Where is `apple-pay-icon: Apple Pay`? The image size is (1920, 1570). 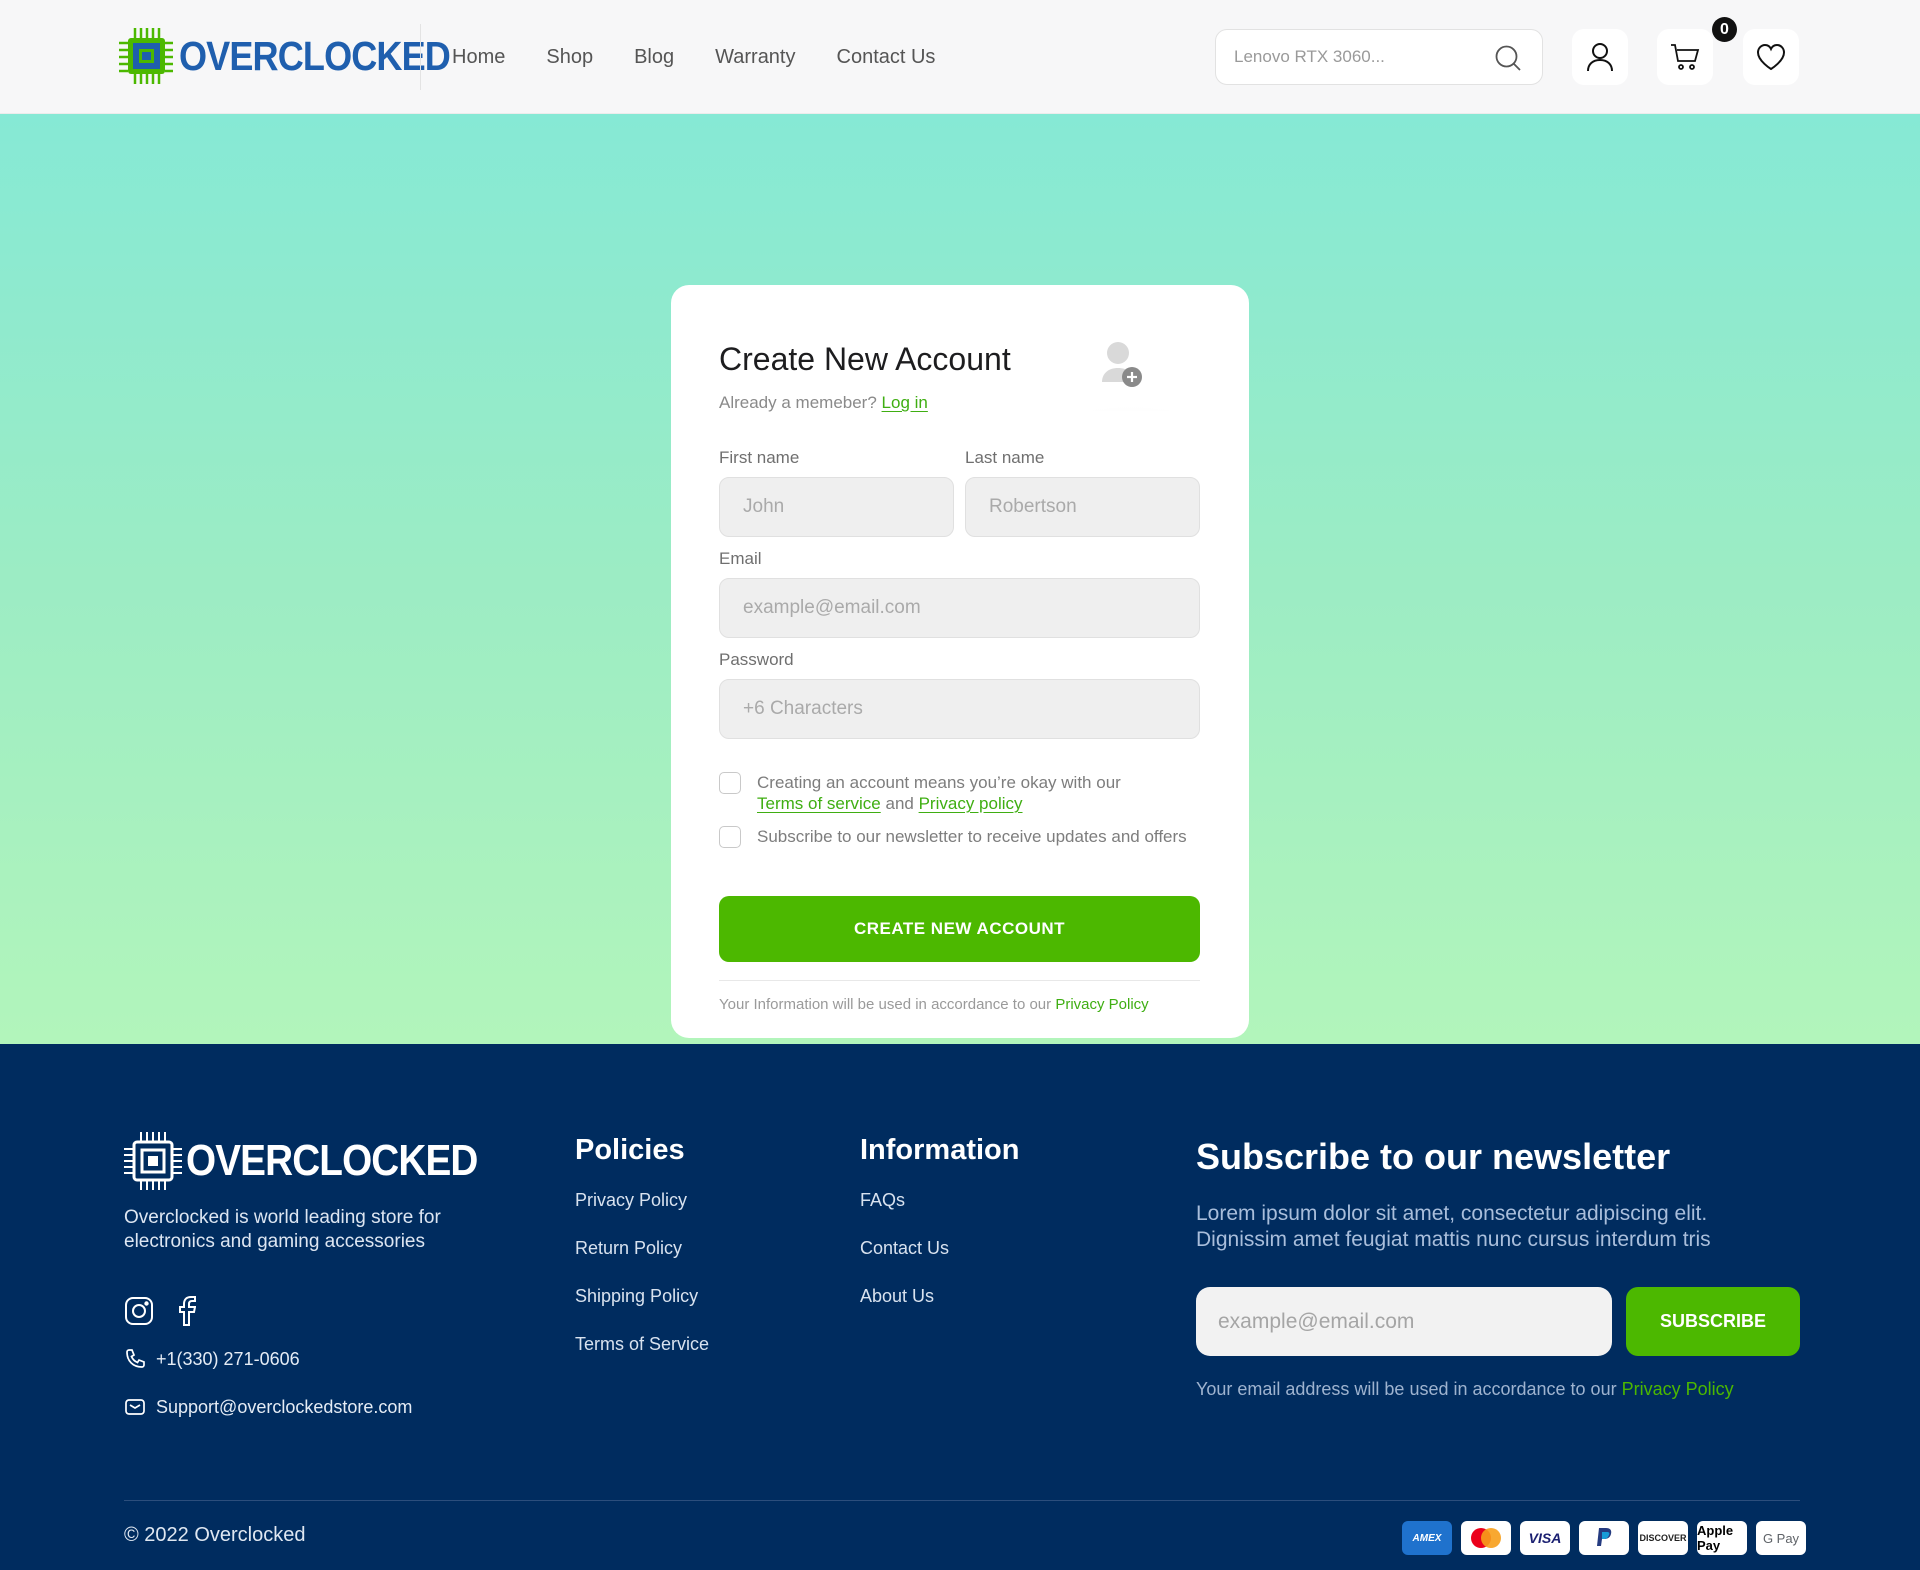 apple-pay-icon: Apple Pay is located at coordinates (1722, 1538).